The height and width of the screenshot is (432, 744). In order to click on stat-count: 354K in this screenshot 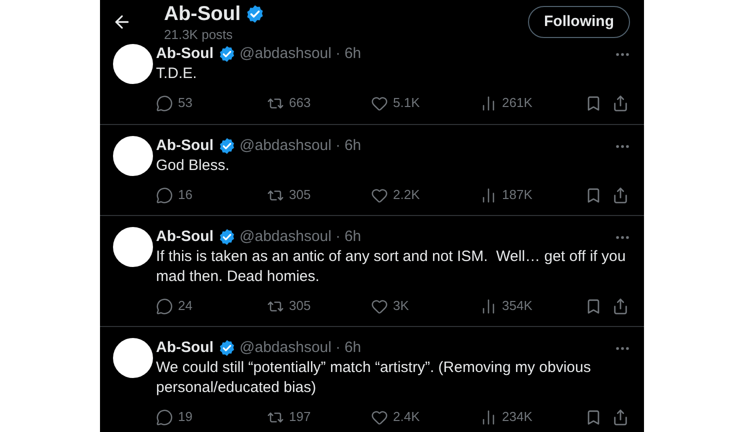, I will do `click(517, 306)`.